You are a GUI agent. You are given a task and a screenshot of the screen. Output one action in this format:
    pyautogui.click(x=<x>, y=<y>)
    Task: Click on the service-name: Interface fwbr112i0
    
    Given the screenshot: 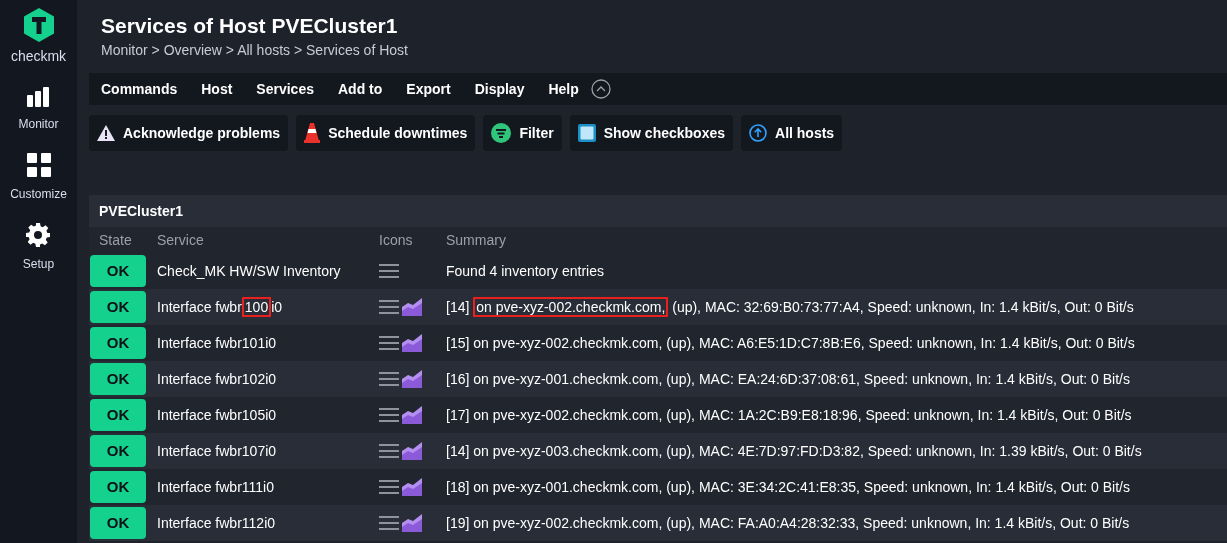 What is the action you would take?
    pyautogui.click(x=268, y=523)
    